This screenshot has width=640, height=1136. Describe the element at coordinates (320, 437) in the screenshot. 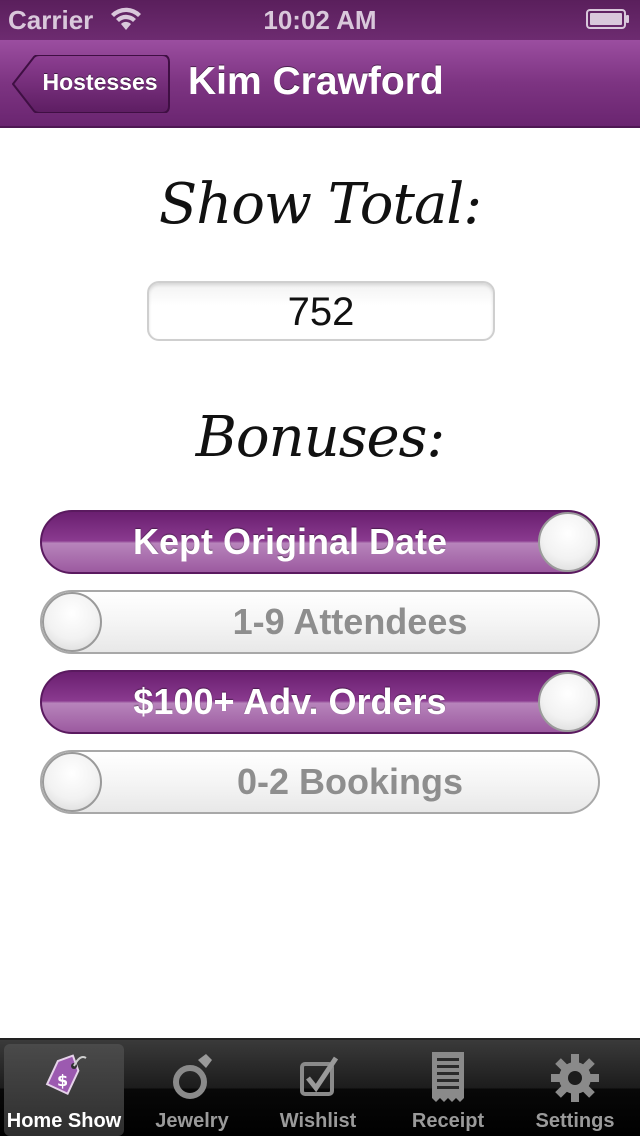

I see `bonuses-heading: Bonuses:` at that location.